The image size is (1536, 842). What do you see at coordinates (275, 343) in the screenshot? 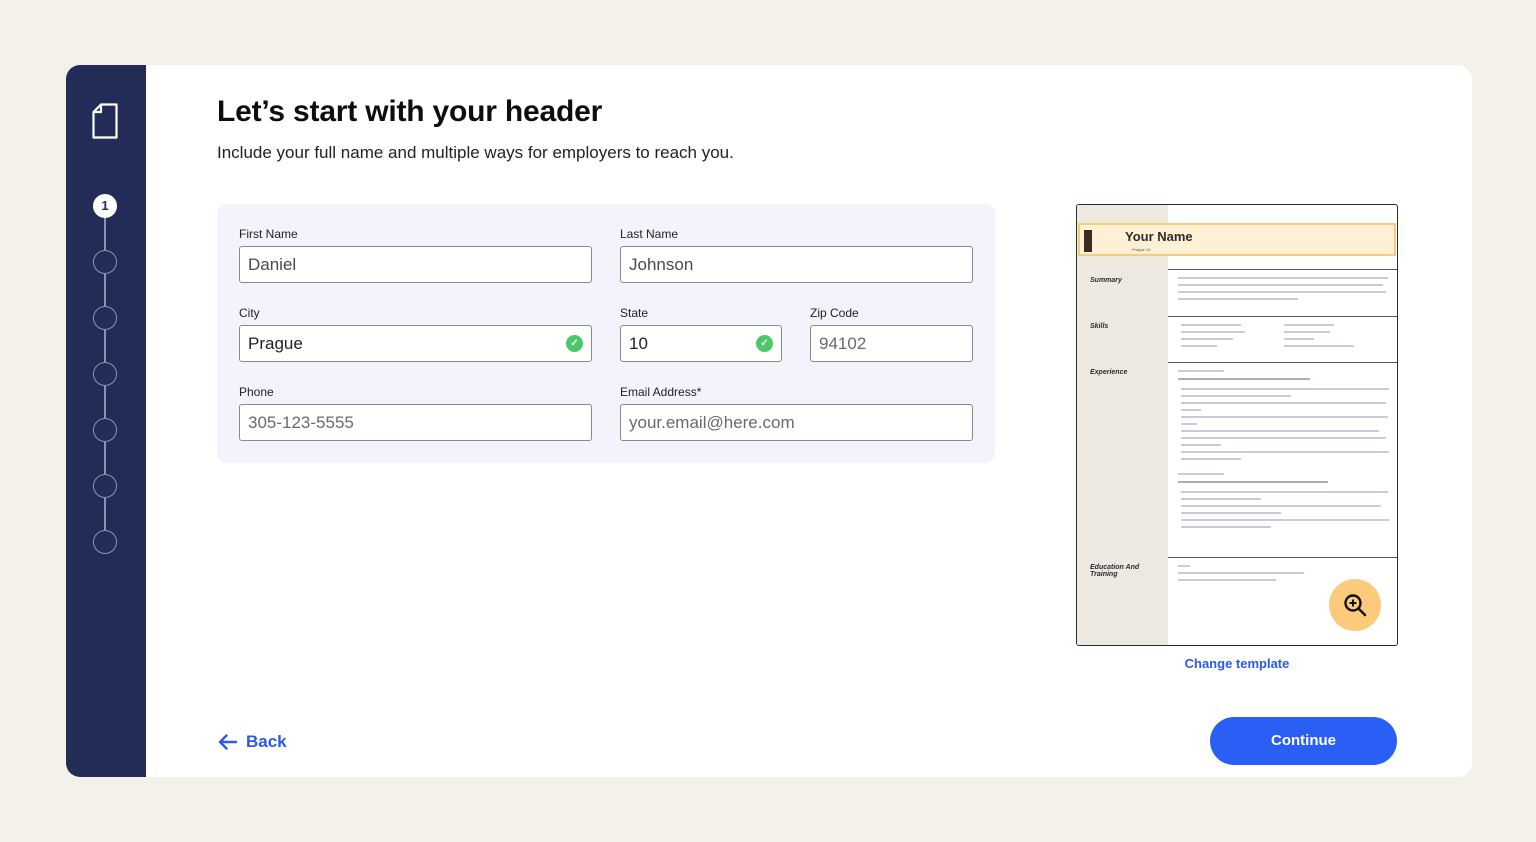
I see `city-value: Prague` at bounding box center [275, 343].